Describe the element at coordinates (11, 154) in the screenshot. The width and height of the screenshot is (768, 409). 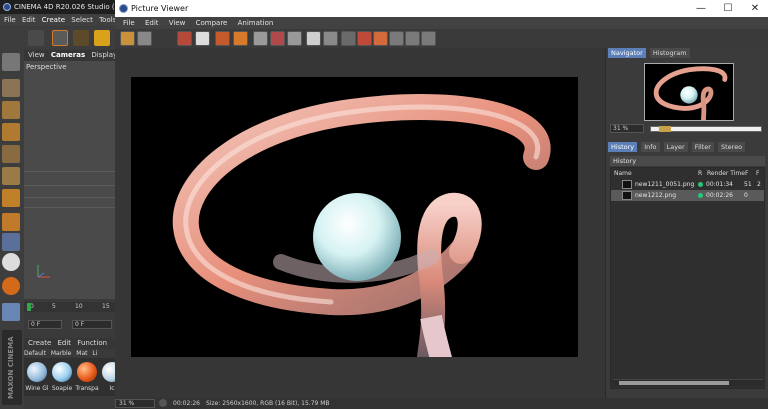
I see `points-mode-icon` at that location.